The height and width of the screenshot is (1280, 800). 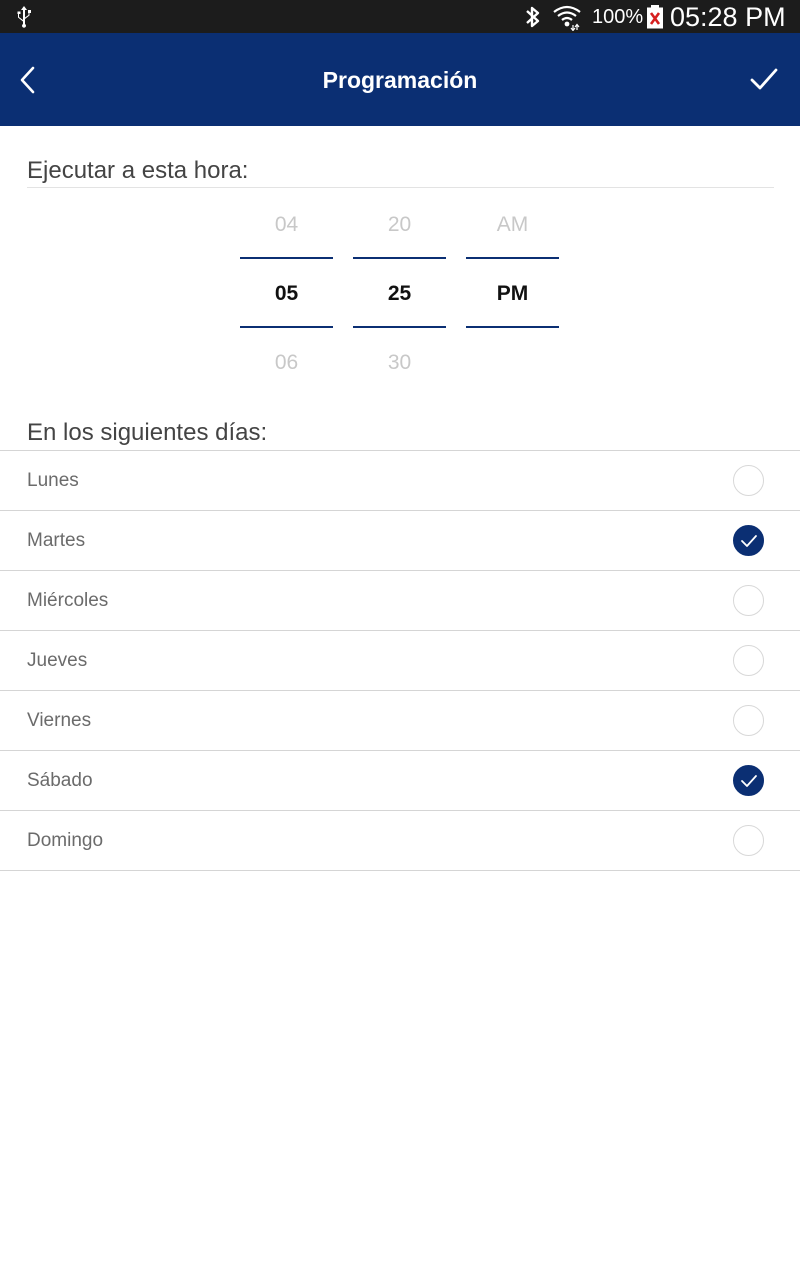 I want to click on ampm-prev-value: AM, so click(x=512, y=225).